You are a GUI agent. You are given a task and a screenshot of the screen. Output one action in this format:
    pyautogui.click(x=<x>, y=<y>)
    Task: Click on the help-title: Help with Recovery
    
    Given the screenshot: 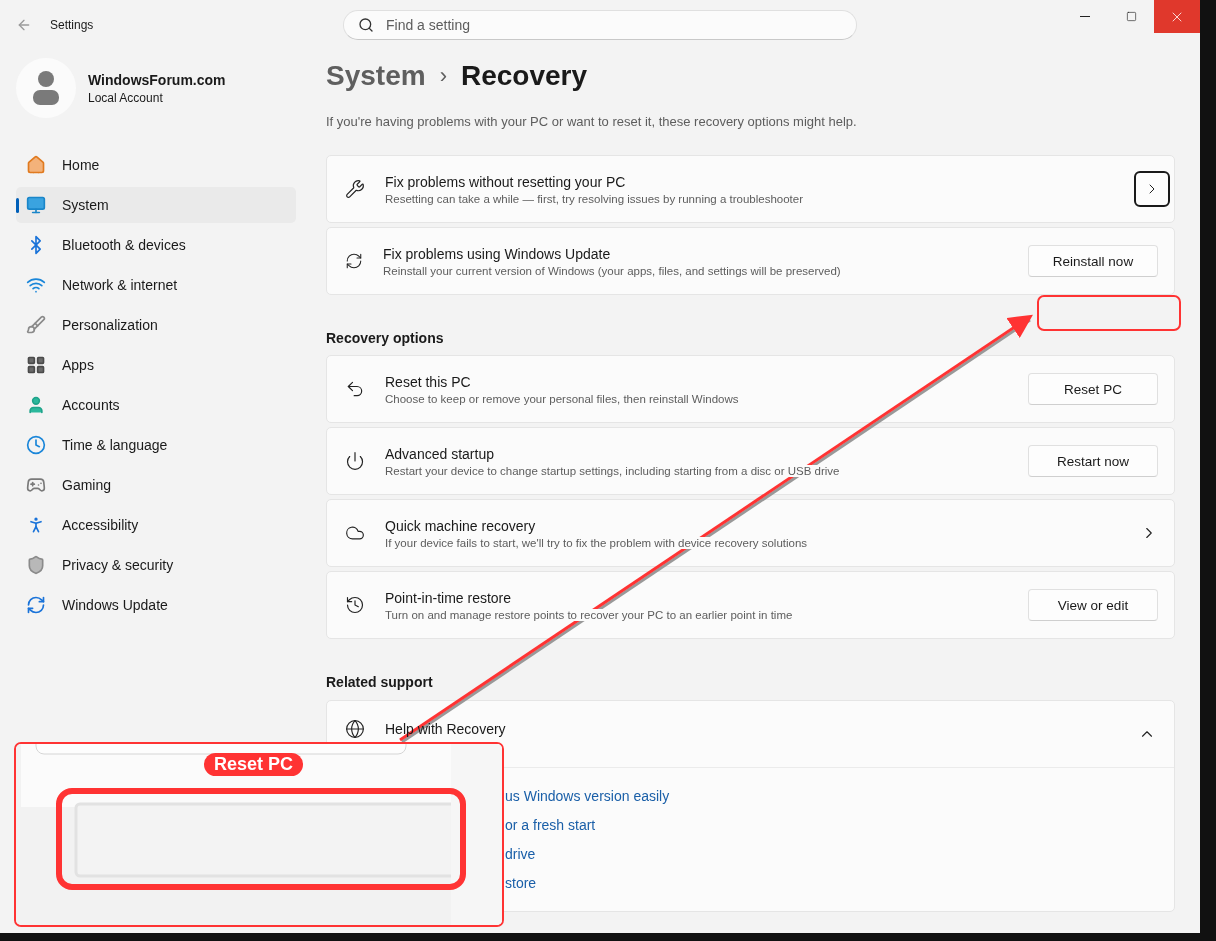 What is the action you would take?
    pyautogui.click(x=445, y=729)
    